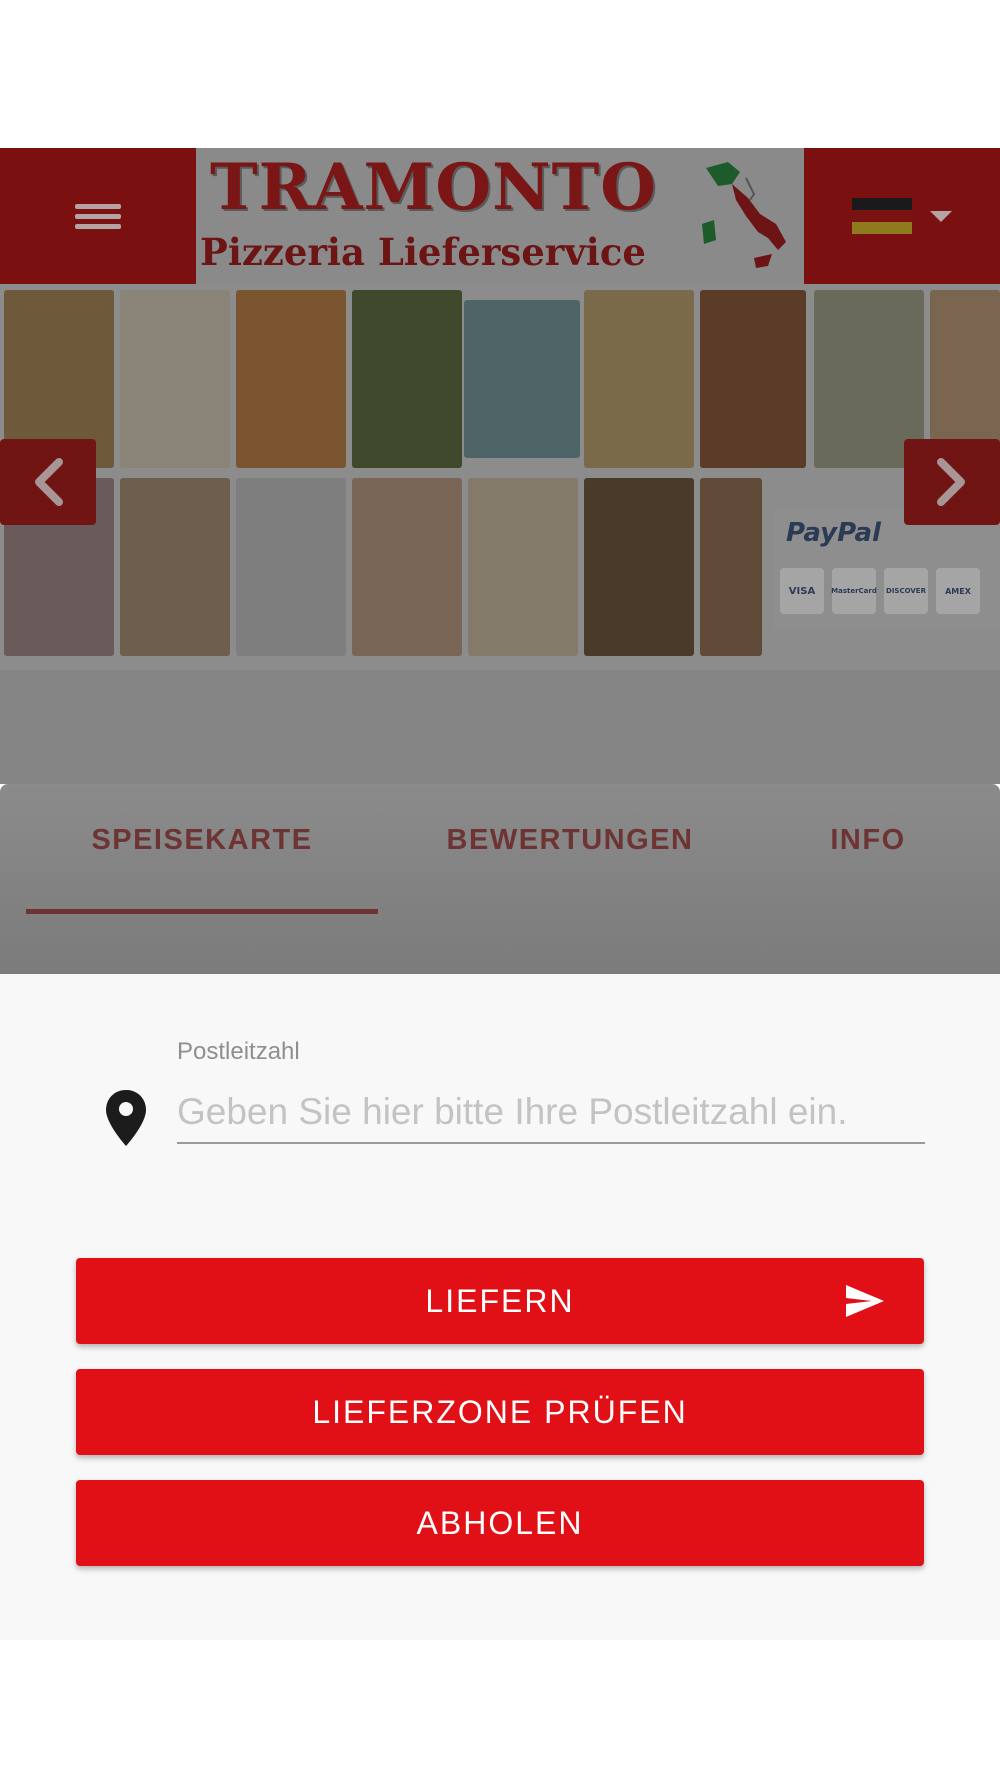 The image size is (1000, 1778). Describe the element at coordinates (744, 215) in the screenshot. I see `italy-map-icon` at that location.